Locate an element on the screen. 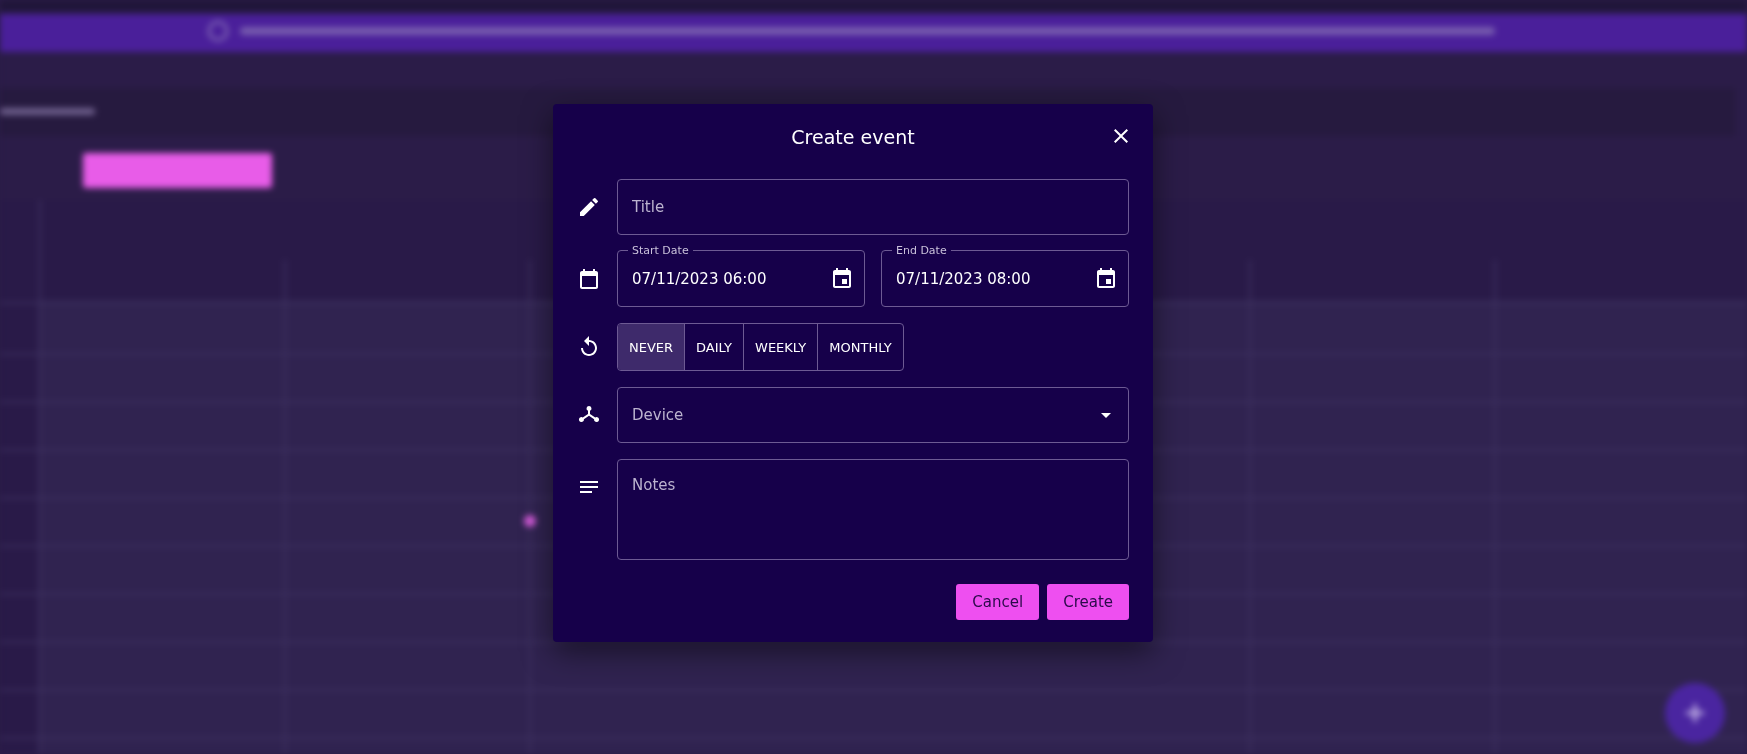  end-date-field: 07/11/2023 08:00 is located at coordinates (995, 278).